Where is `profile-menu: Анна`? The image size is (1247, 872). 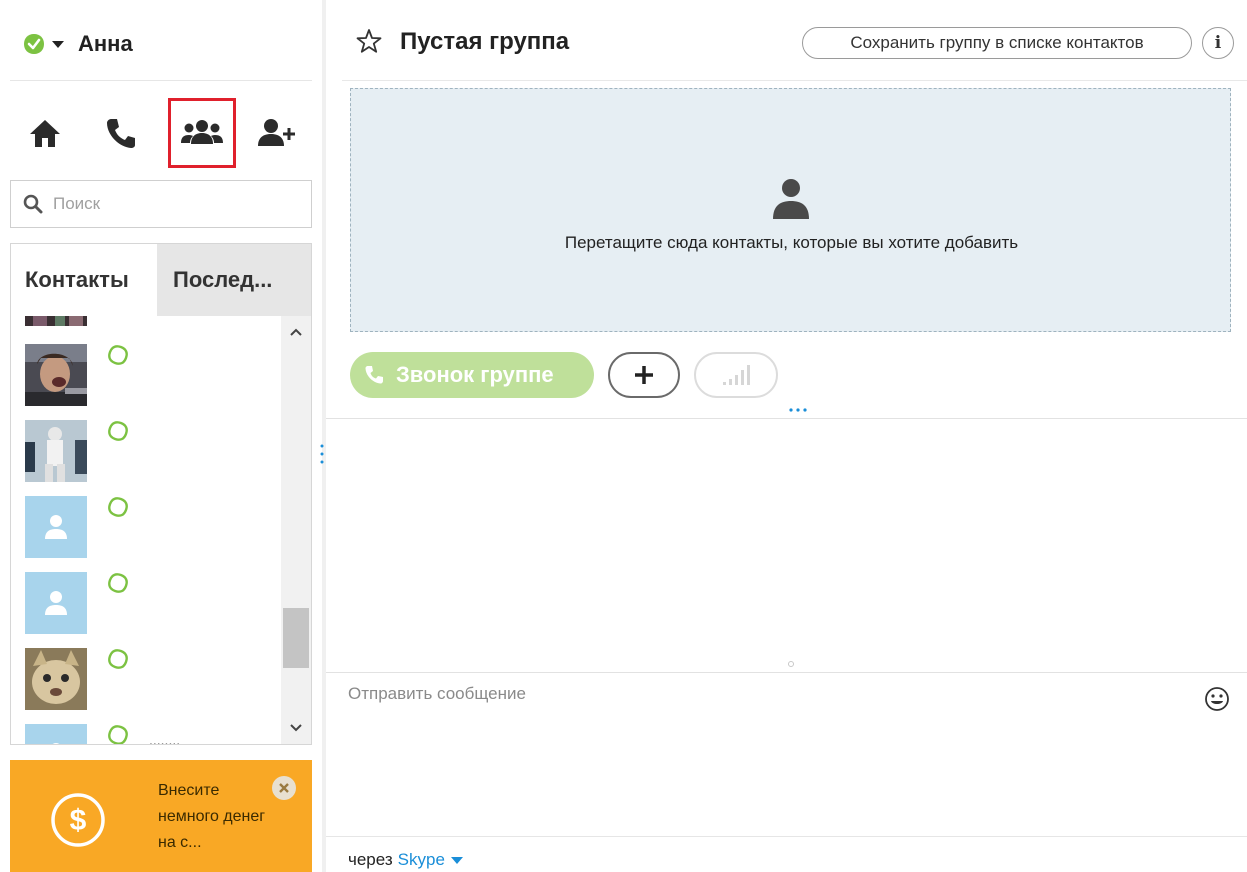 profile-menu: Анна is located at coordinates (77, 44).